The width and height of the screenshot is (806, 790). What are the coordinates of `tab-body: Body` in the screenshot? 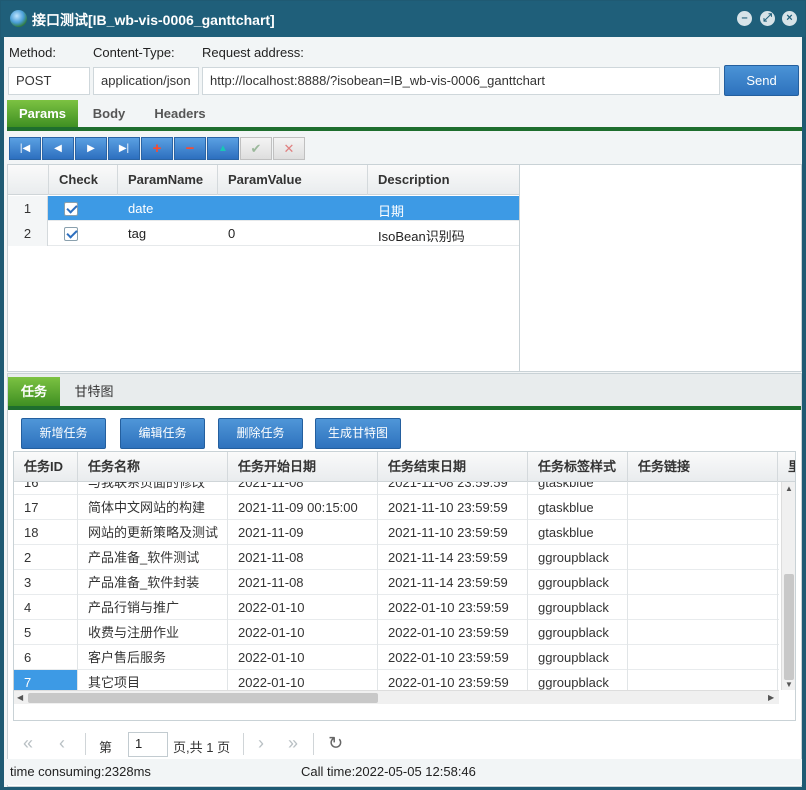 It's located at (109, 113).